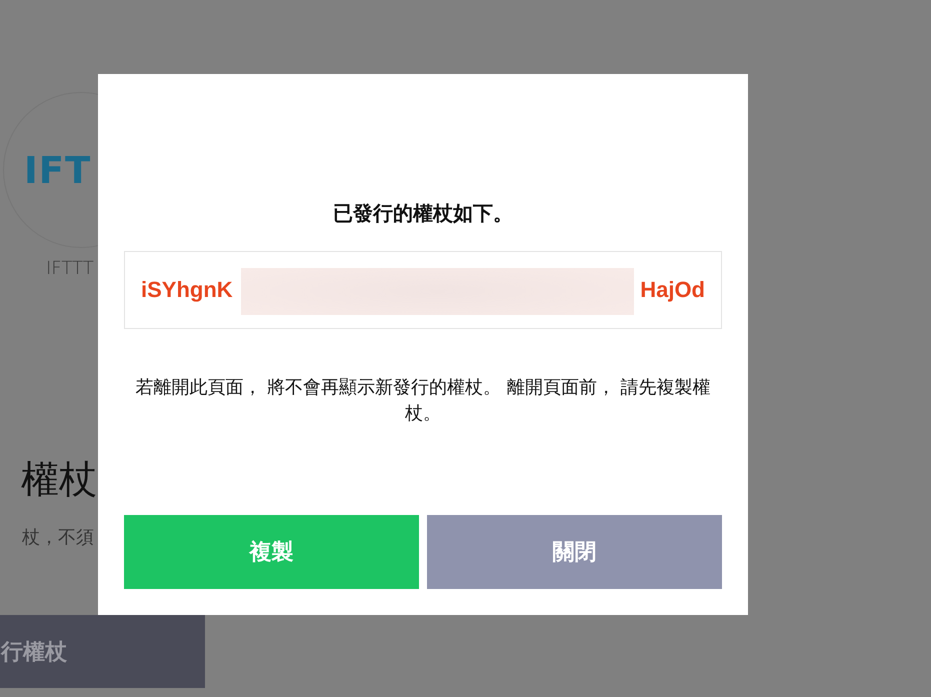 This screenshot has width=931, height=697. I want to click on copy-button: 複製, so click(271, 552).